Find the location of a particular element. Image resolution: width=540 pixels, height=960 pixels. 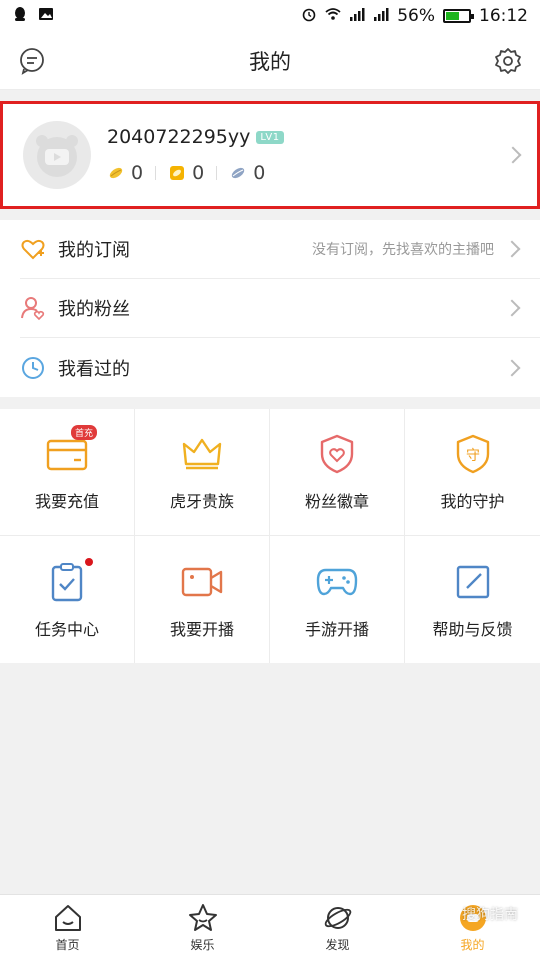

edit-icon is located at coordinates (473, 582).